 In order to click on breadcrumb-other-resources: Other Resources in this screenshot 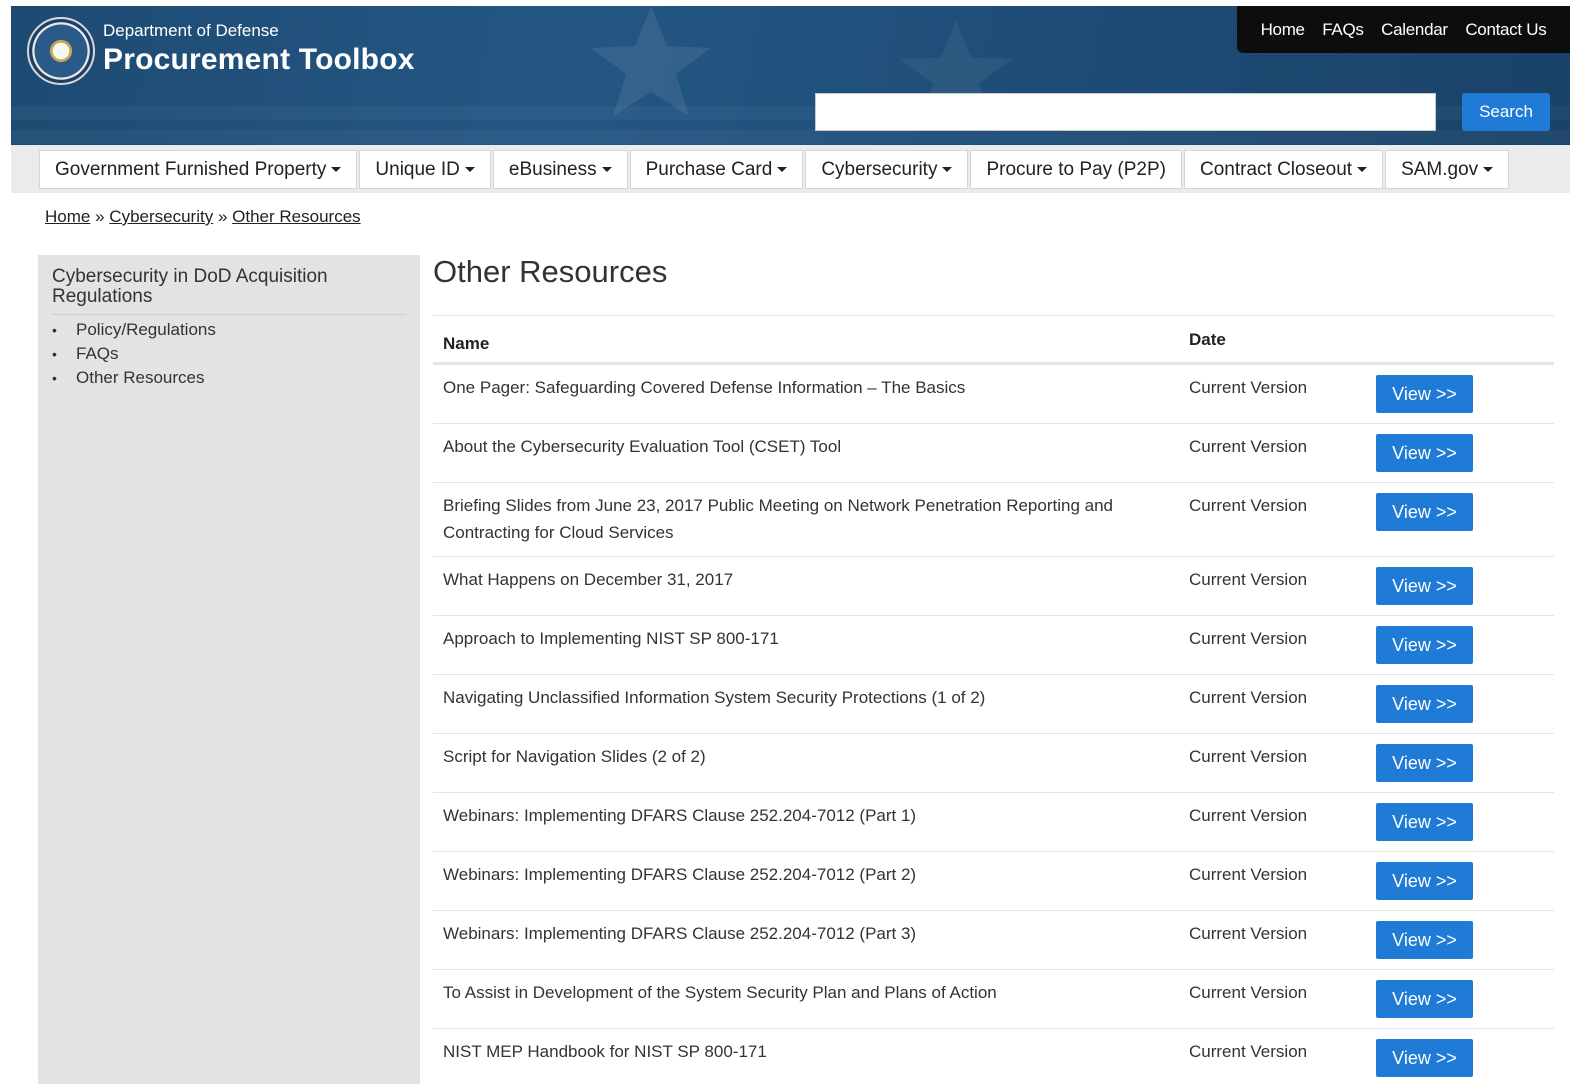, I will do `click(296, 216)`.